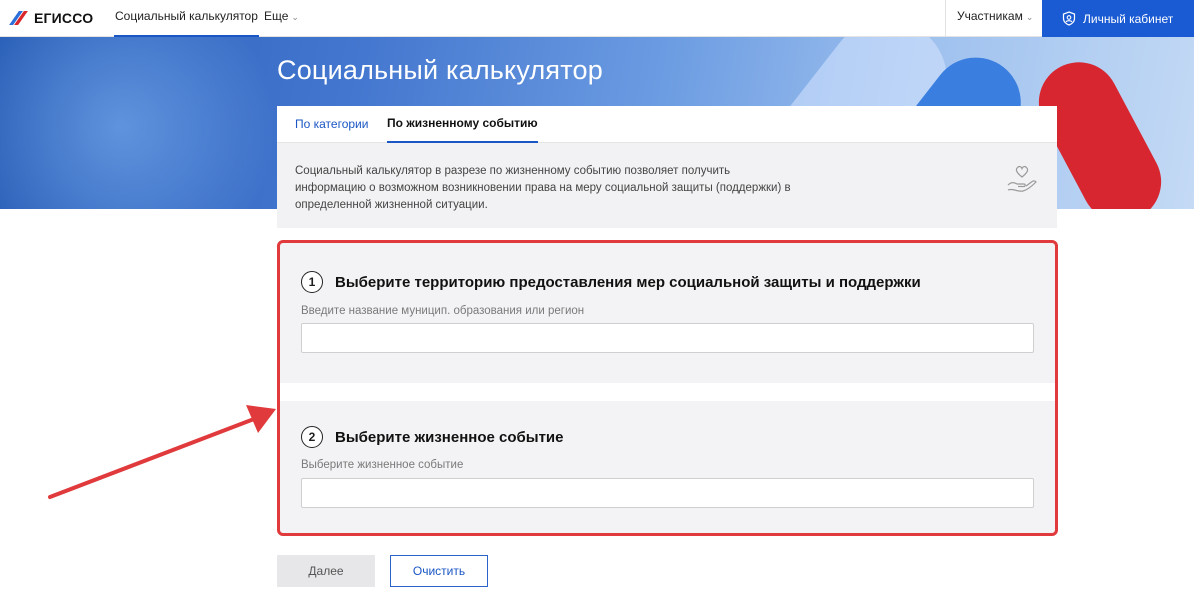 The width and height of the screenshot is (1194, 602). Describe the element at coordinates (186, 18) in the screenshot. I see `nav-social-calculator: Социальный калькулятор` at that location.